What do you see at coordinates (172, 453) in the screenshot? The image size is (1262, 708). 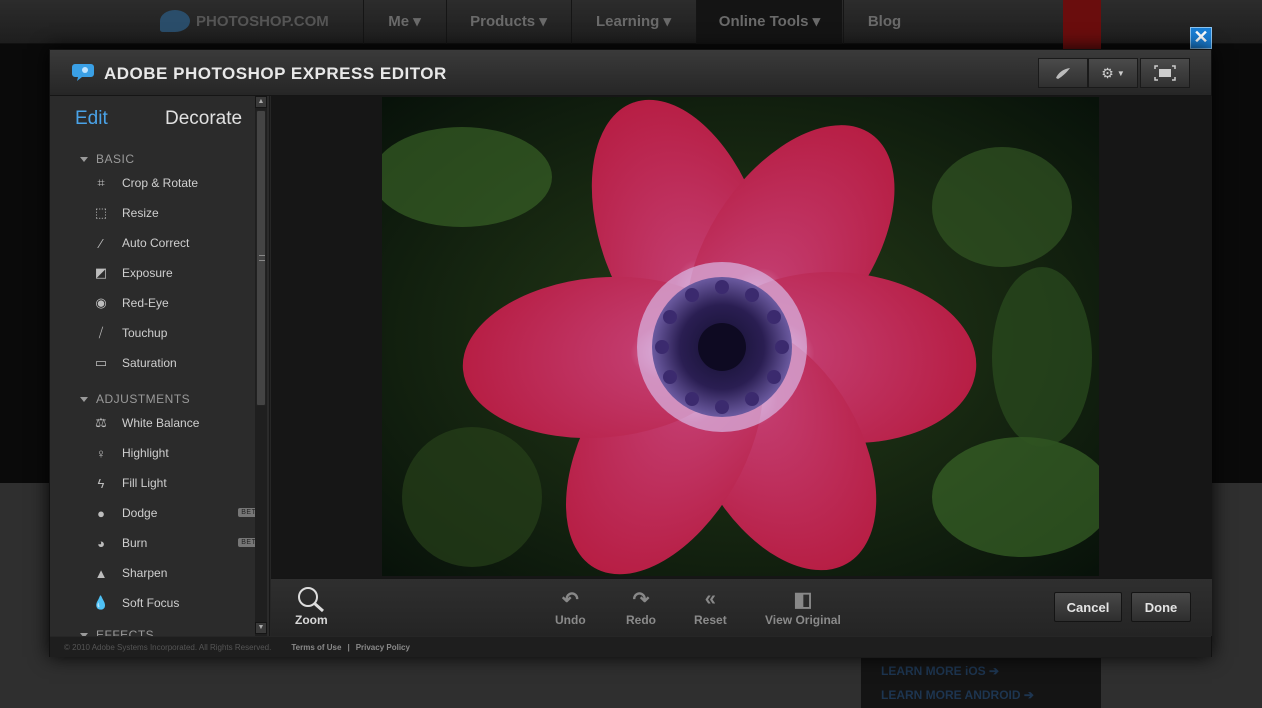 I see `tool-highlight: ♀ Highlight` at bounding box center [172, 453].